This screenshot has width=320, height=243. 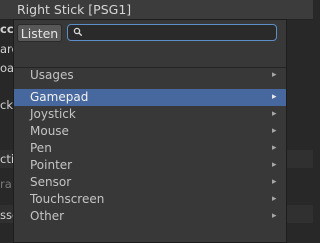 What do you see at coordinates (53, 114) in the screenshot?
I see `menu-item-label: Joystick` at bounding box center [53, 114].